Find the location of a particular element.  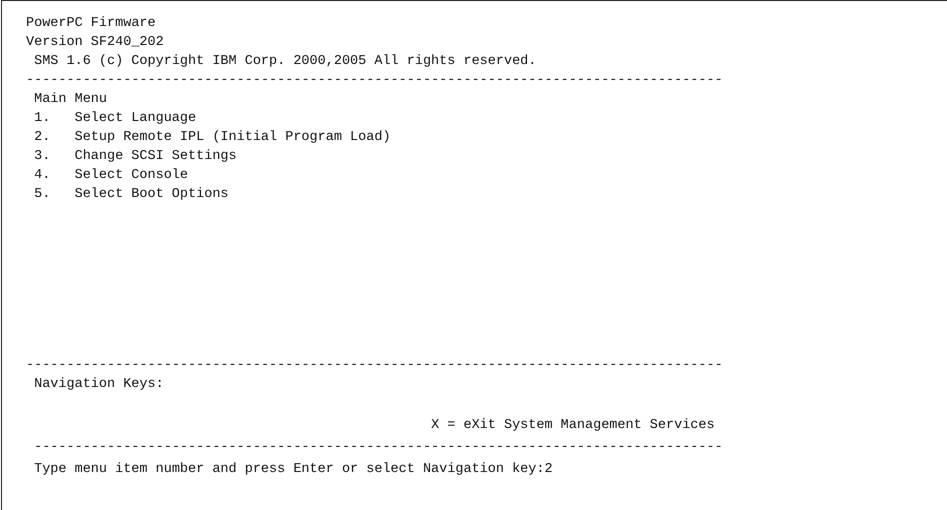

terminal-text: Version SF240_202 is located at coordinates (95, 43).